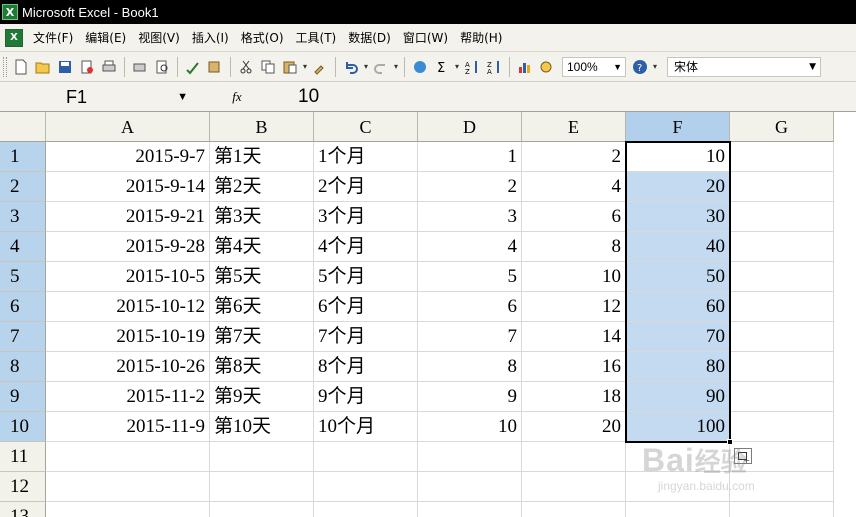 The height and width of the screenshot is (517, 856). I want to click on row-header-12: 12, so click(23, 487).